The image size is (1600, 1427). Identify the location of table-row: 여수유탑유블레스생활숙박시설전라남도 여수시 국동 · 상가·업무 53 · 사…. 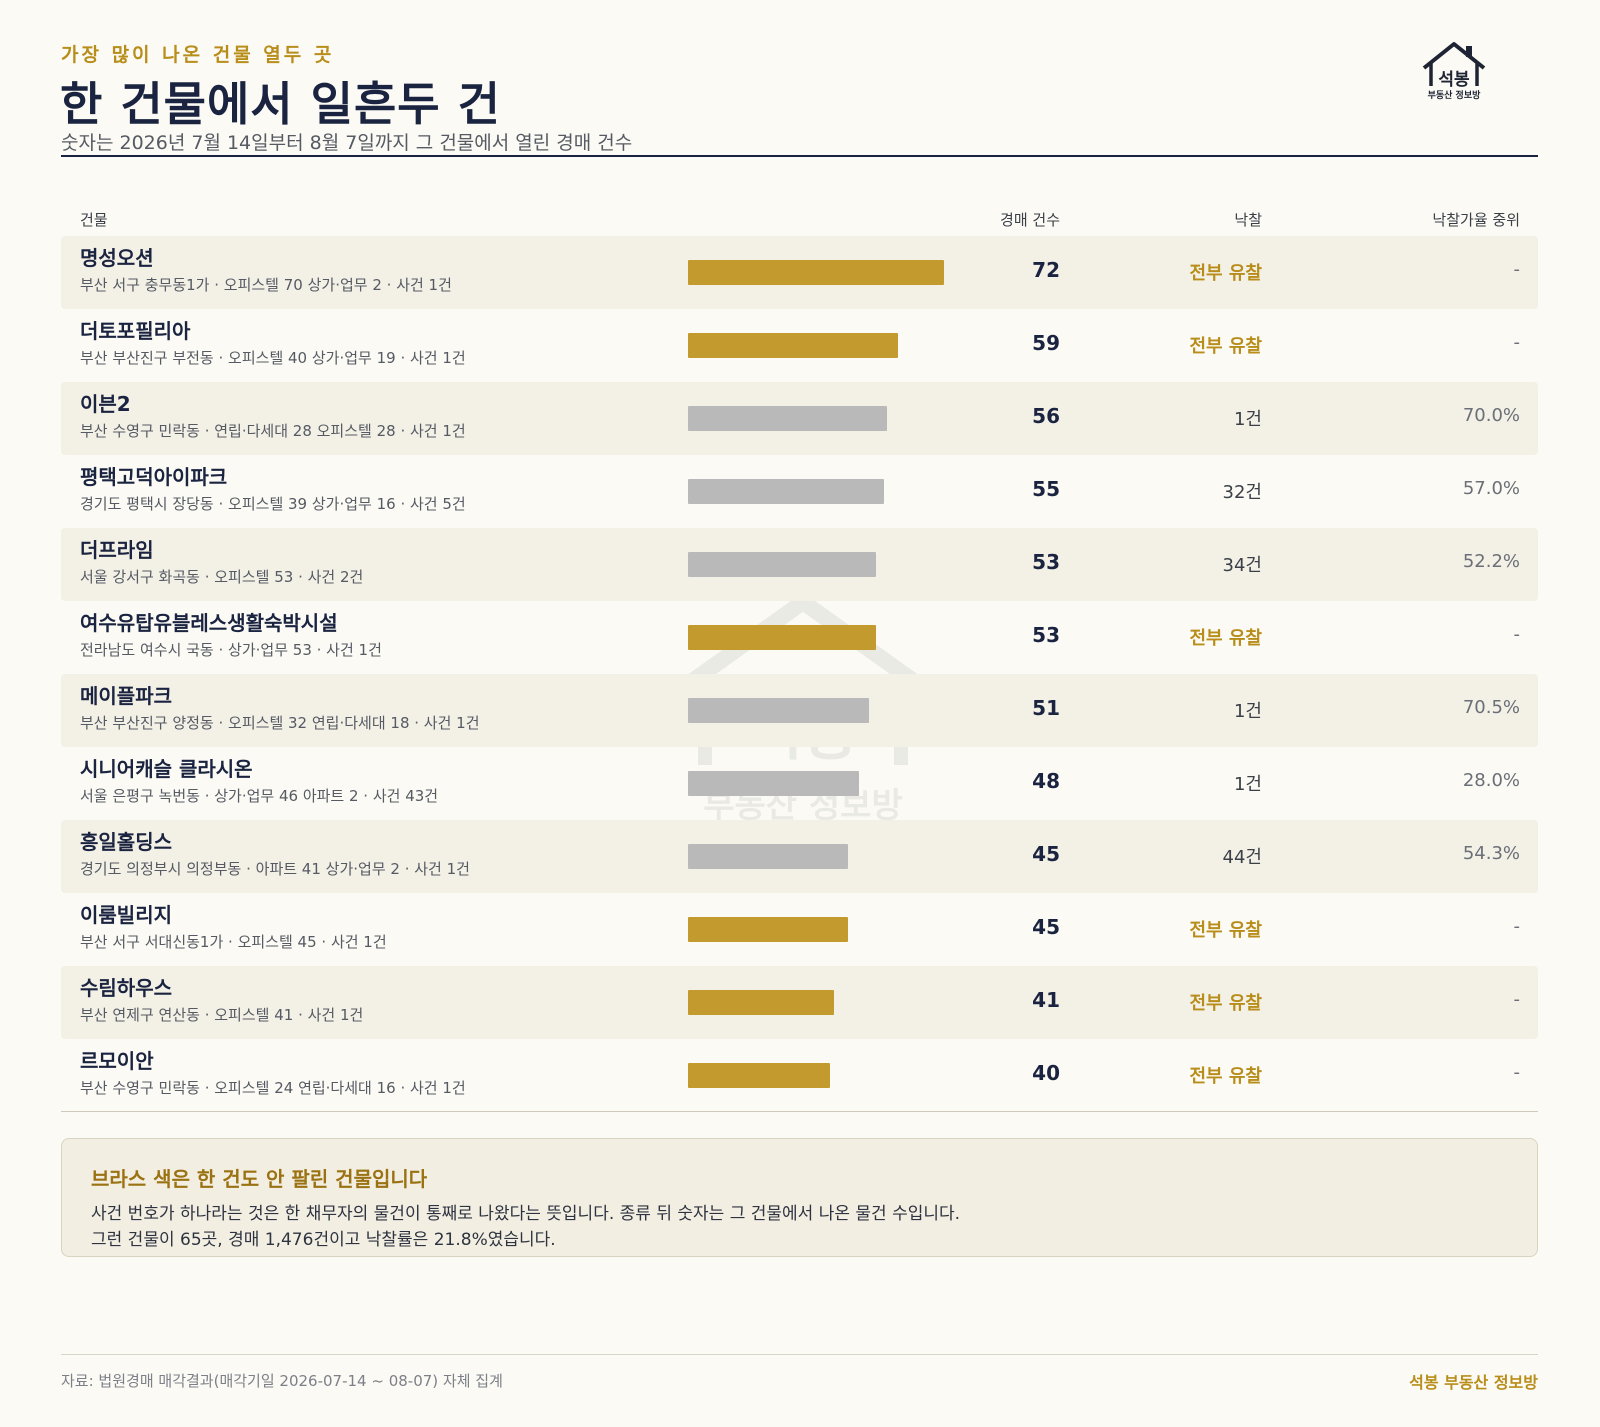
(799, 637).